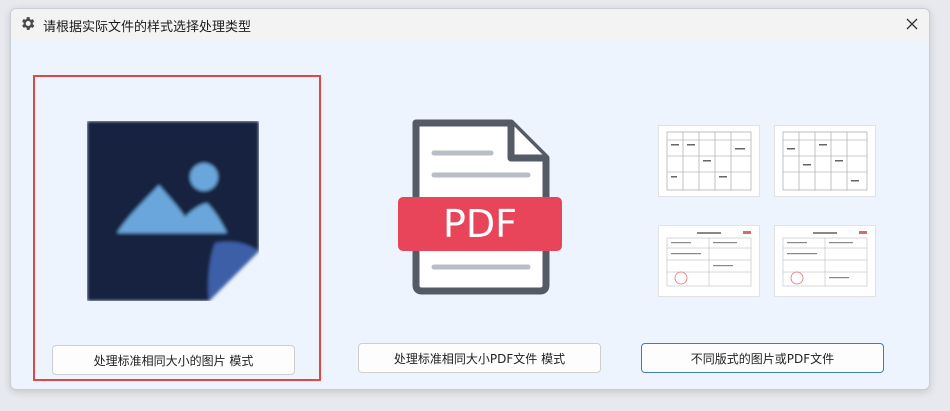  I want to click on image-mode-button: 处理标准相同大小的图片 模式, so click(173, 360).